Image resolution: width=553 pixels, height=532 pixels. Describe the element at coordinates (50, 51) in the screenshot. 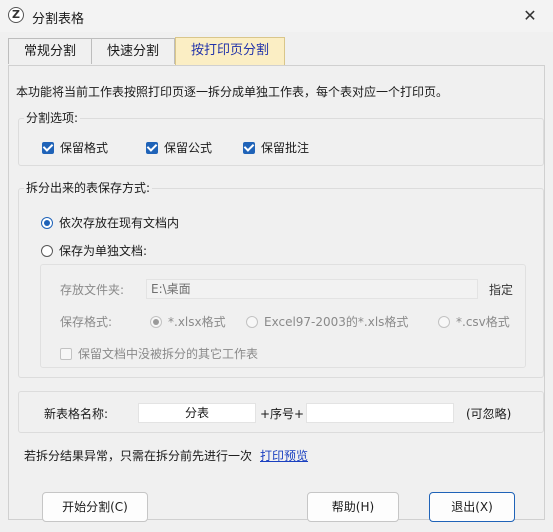

I see `tab-regular-split: 常规分割` at that location.